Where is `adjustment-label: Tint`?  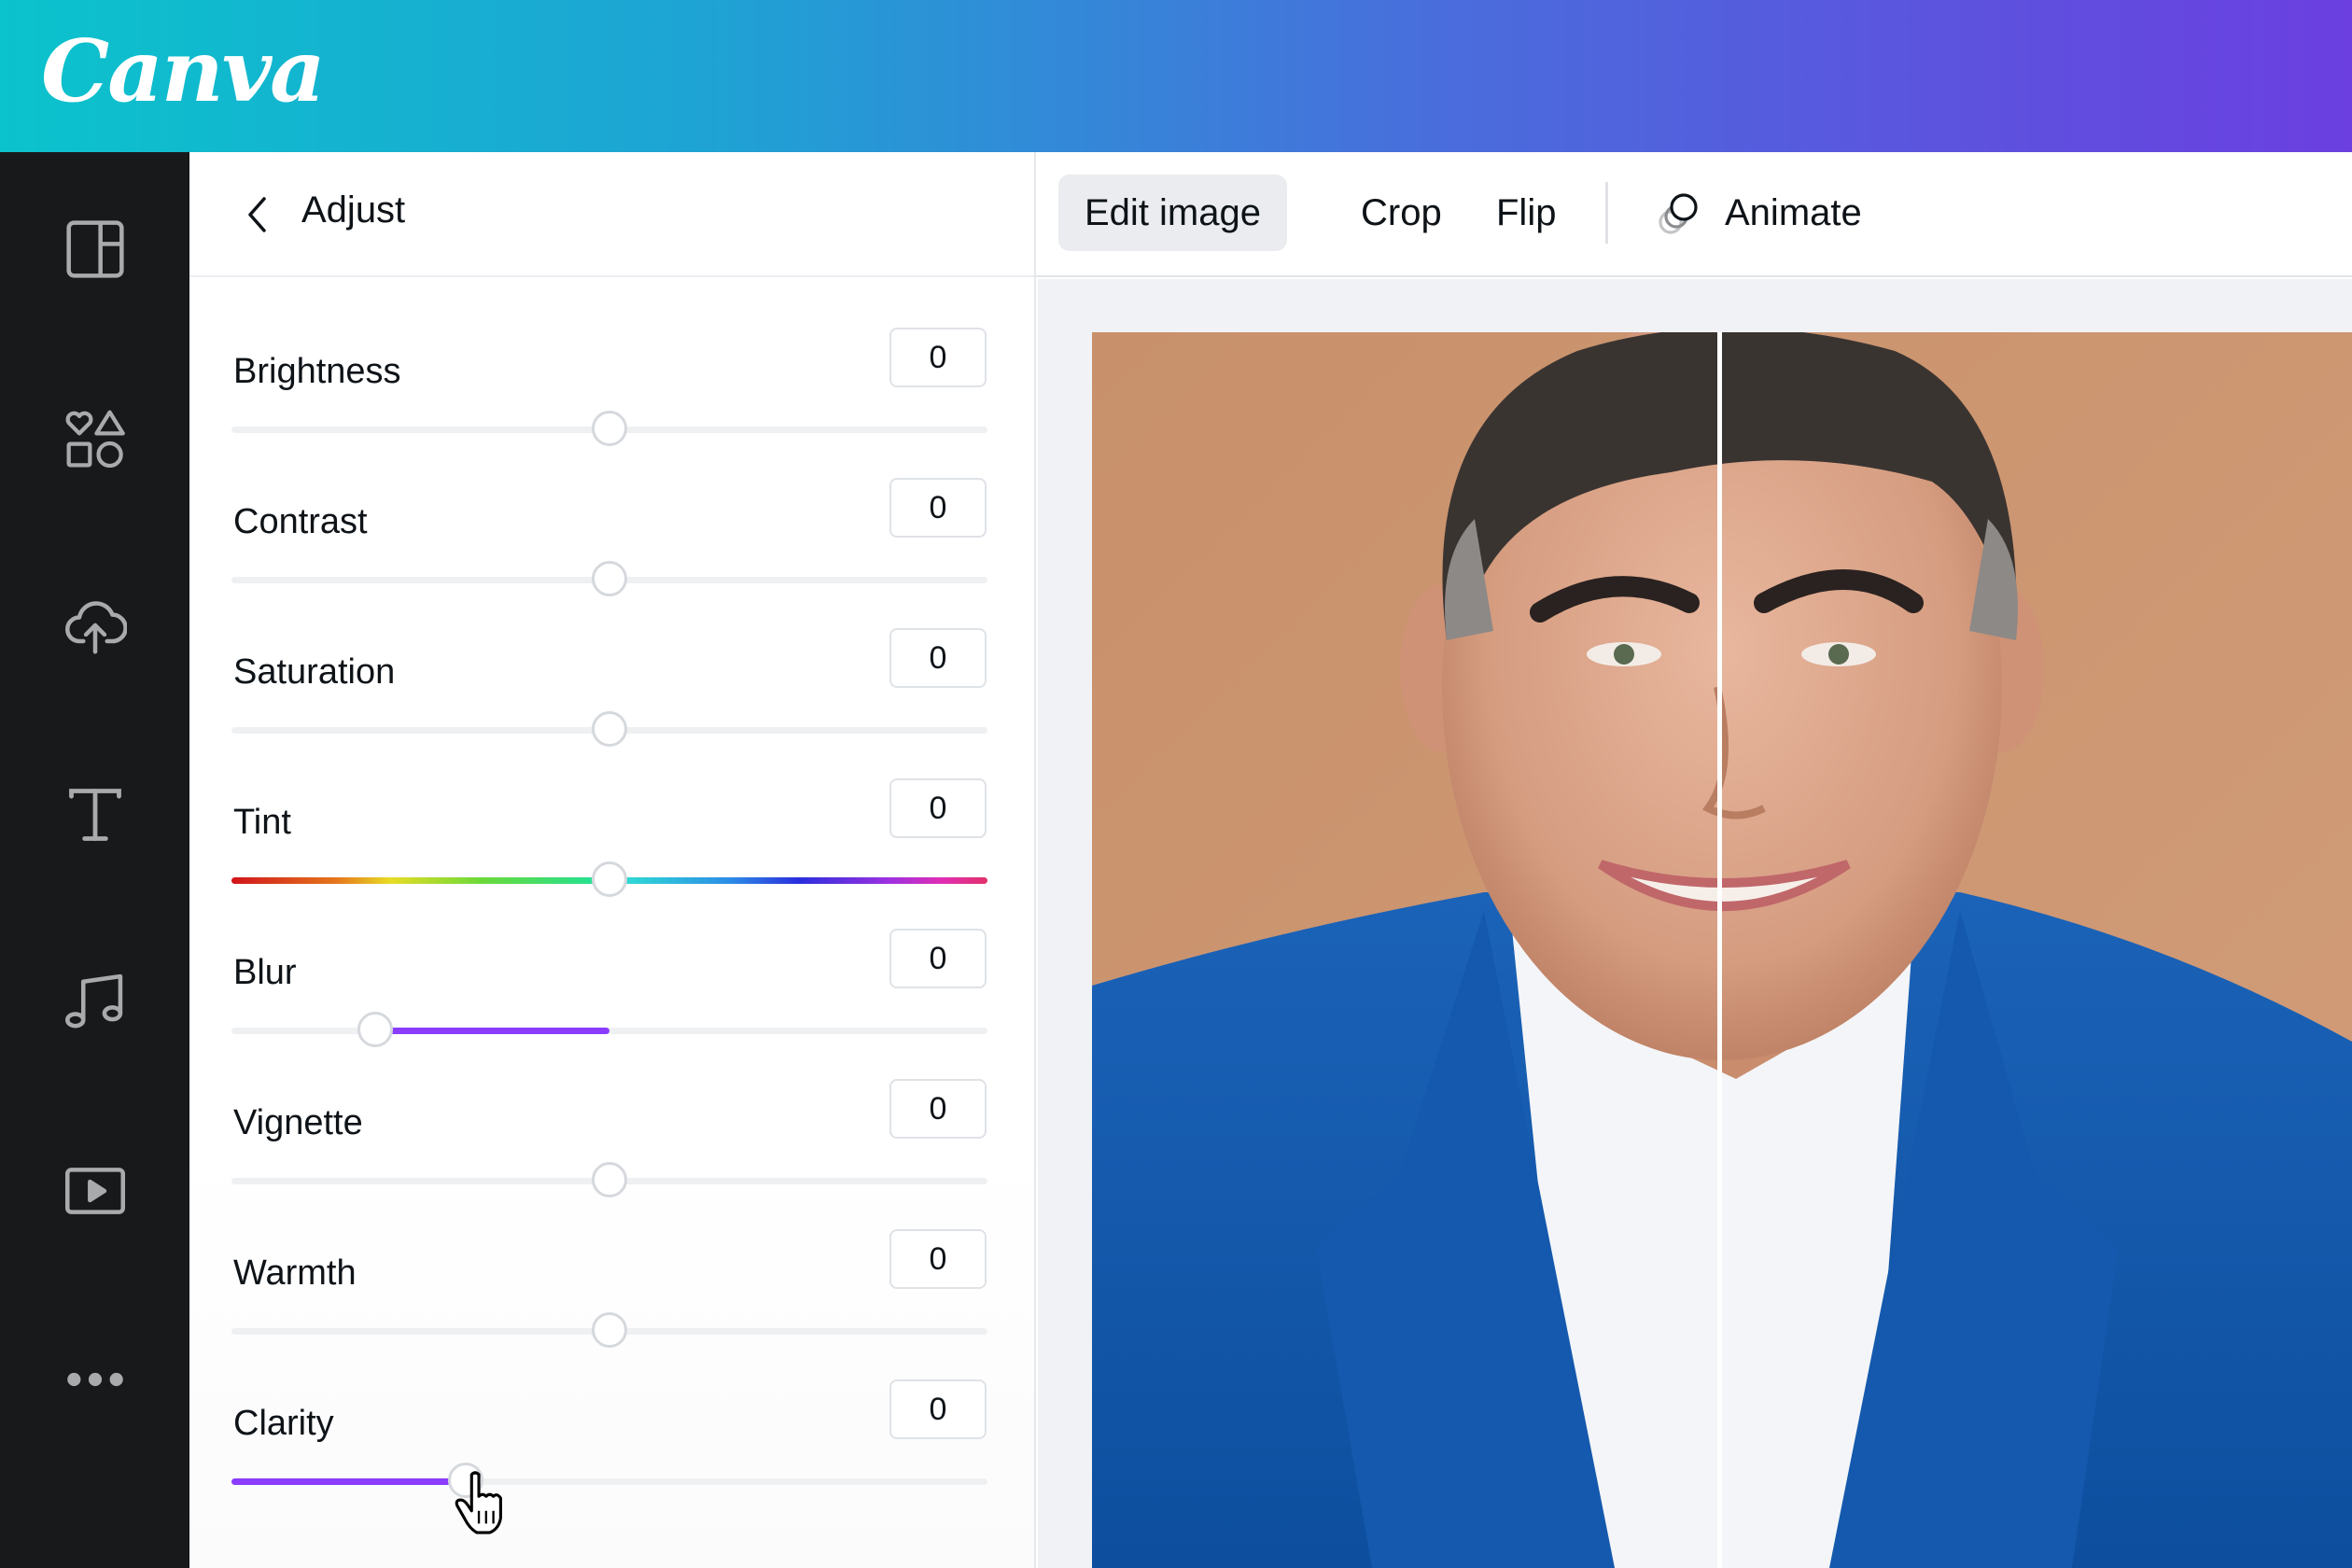
adjustment-label: Tint is located at coordinates (262, 822).